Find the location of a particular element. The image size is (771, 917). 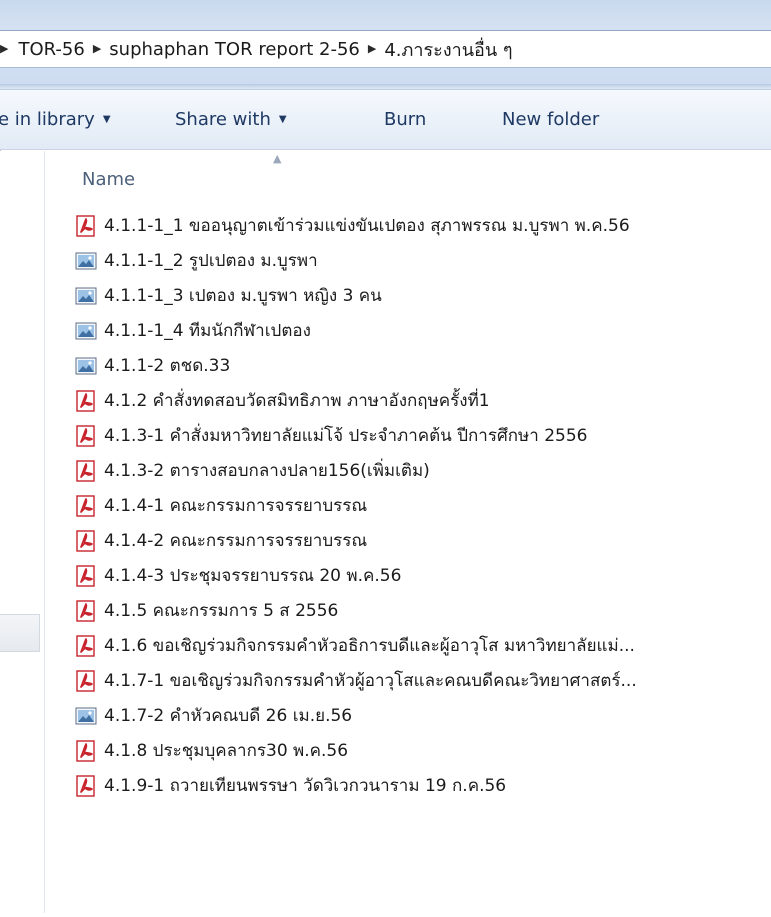

file-name: 4.1.4-2 คณะกรรมการจรรยาบรรณ is located at coordinates (236, 541).